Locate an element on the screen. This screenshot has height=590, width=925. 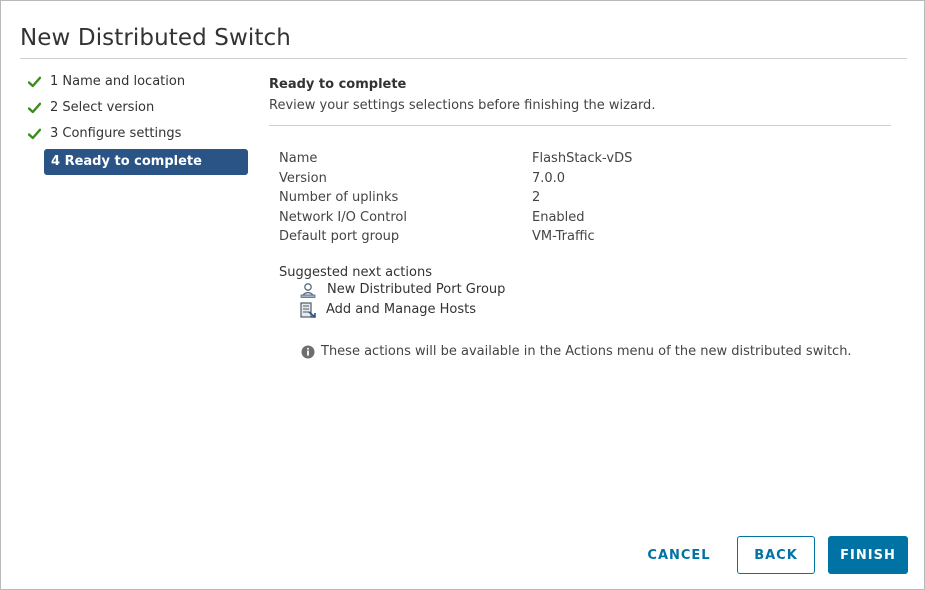
port-group-icon is located at coordinates (308, 290).